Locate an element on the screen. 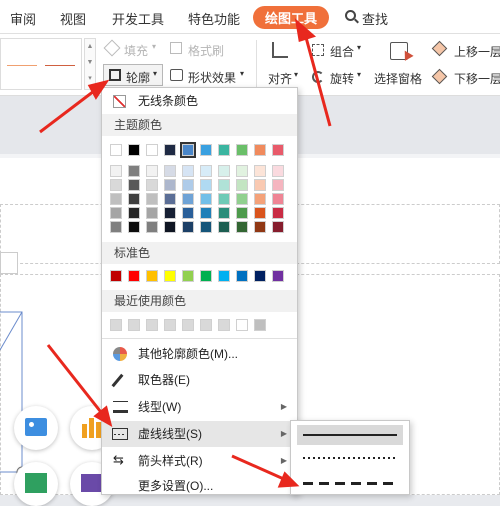 The image size is (500, 506). placeholder-handle is located at coordinates (9, 263).